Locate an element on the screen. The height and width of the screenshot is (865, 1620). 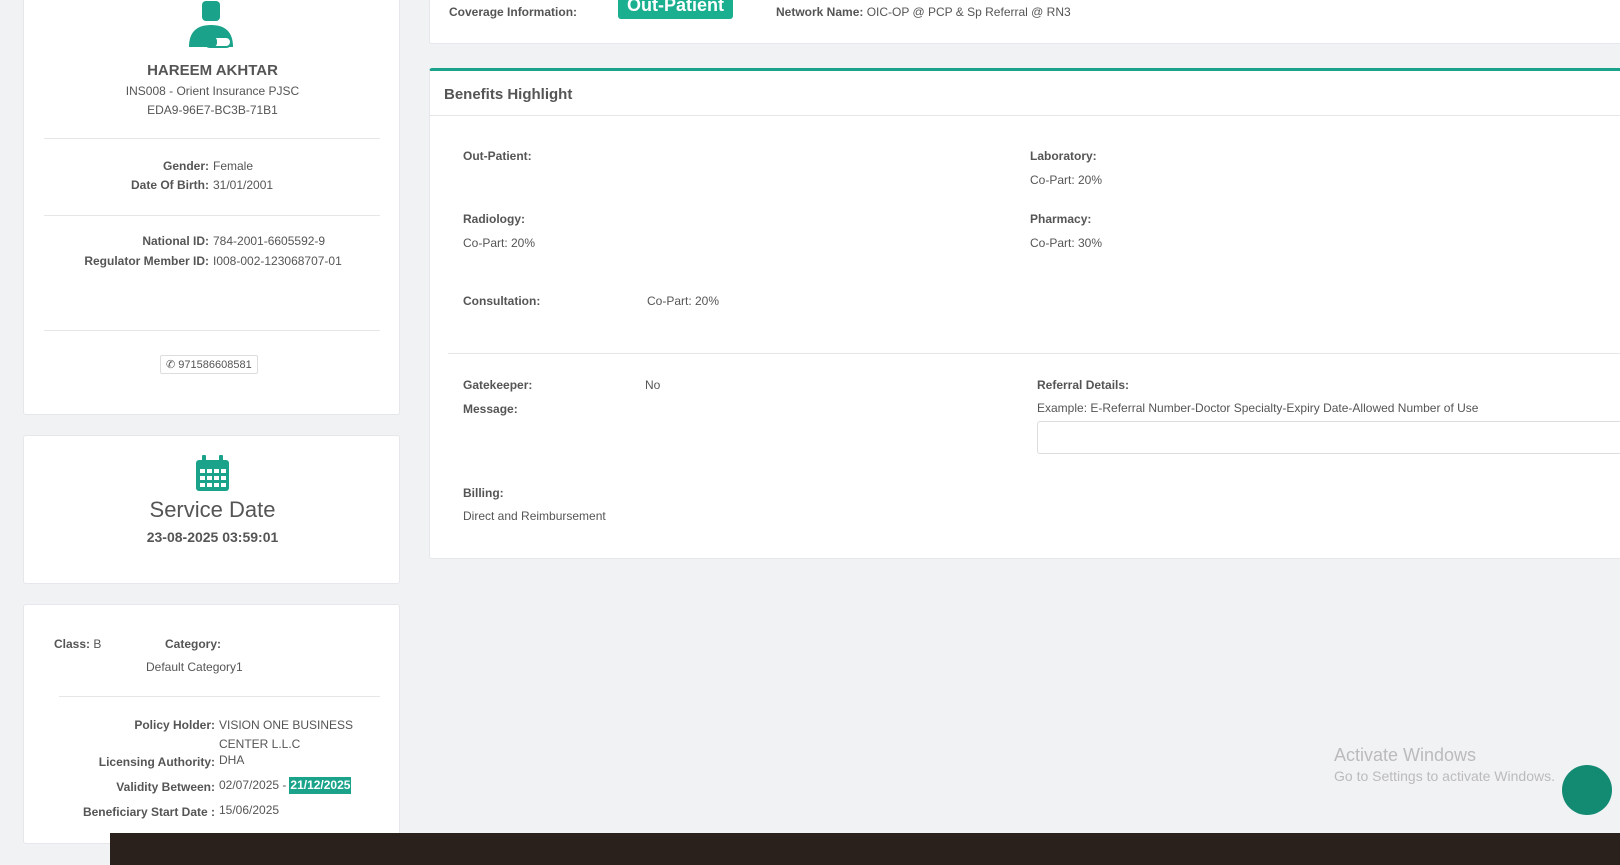
dob-label: Date Of Birth: is located at coordinates (170, 185).